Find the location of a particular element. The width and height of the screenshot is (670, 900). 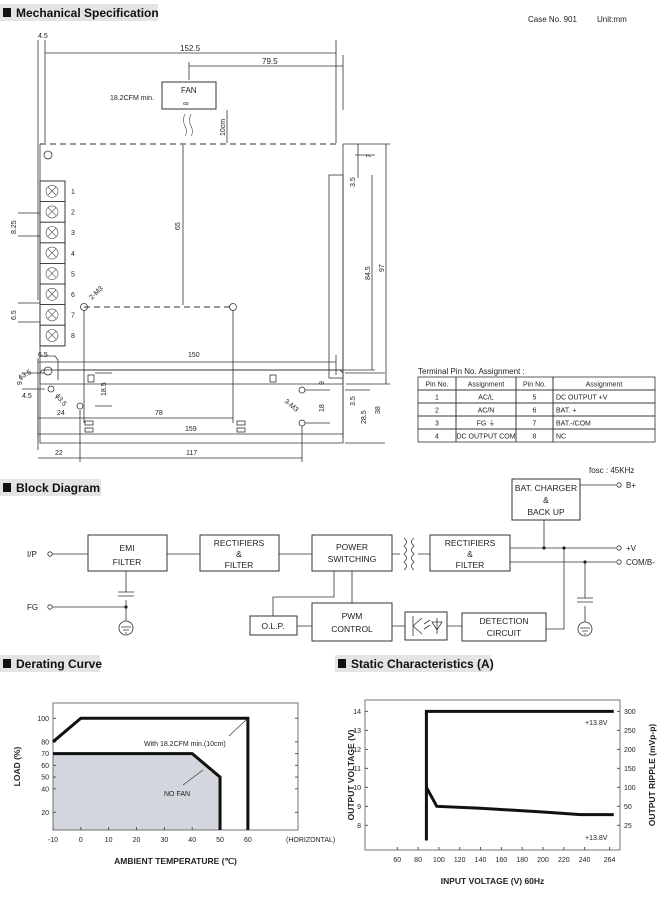

terminal-number: 5 is located at coordinates (73, 274).